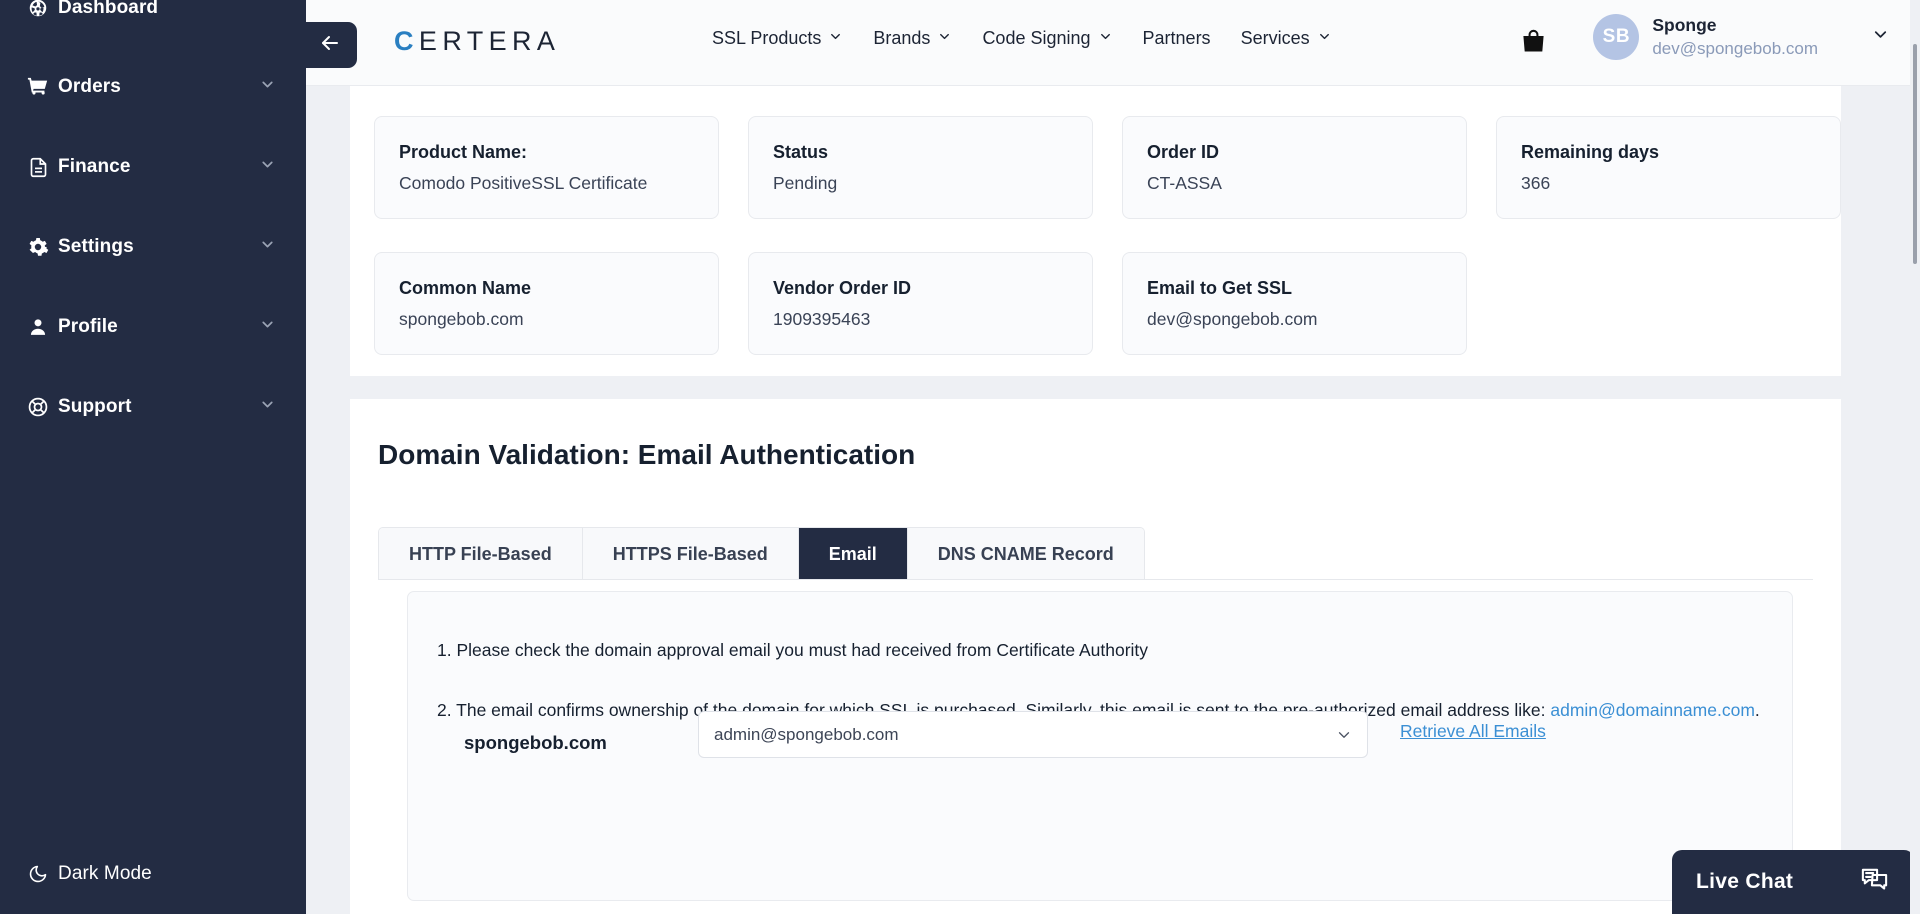  I want to click on brand-logo: CERTERA, so click(477, 41).